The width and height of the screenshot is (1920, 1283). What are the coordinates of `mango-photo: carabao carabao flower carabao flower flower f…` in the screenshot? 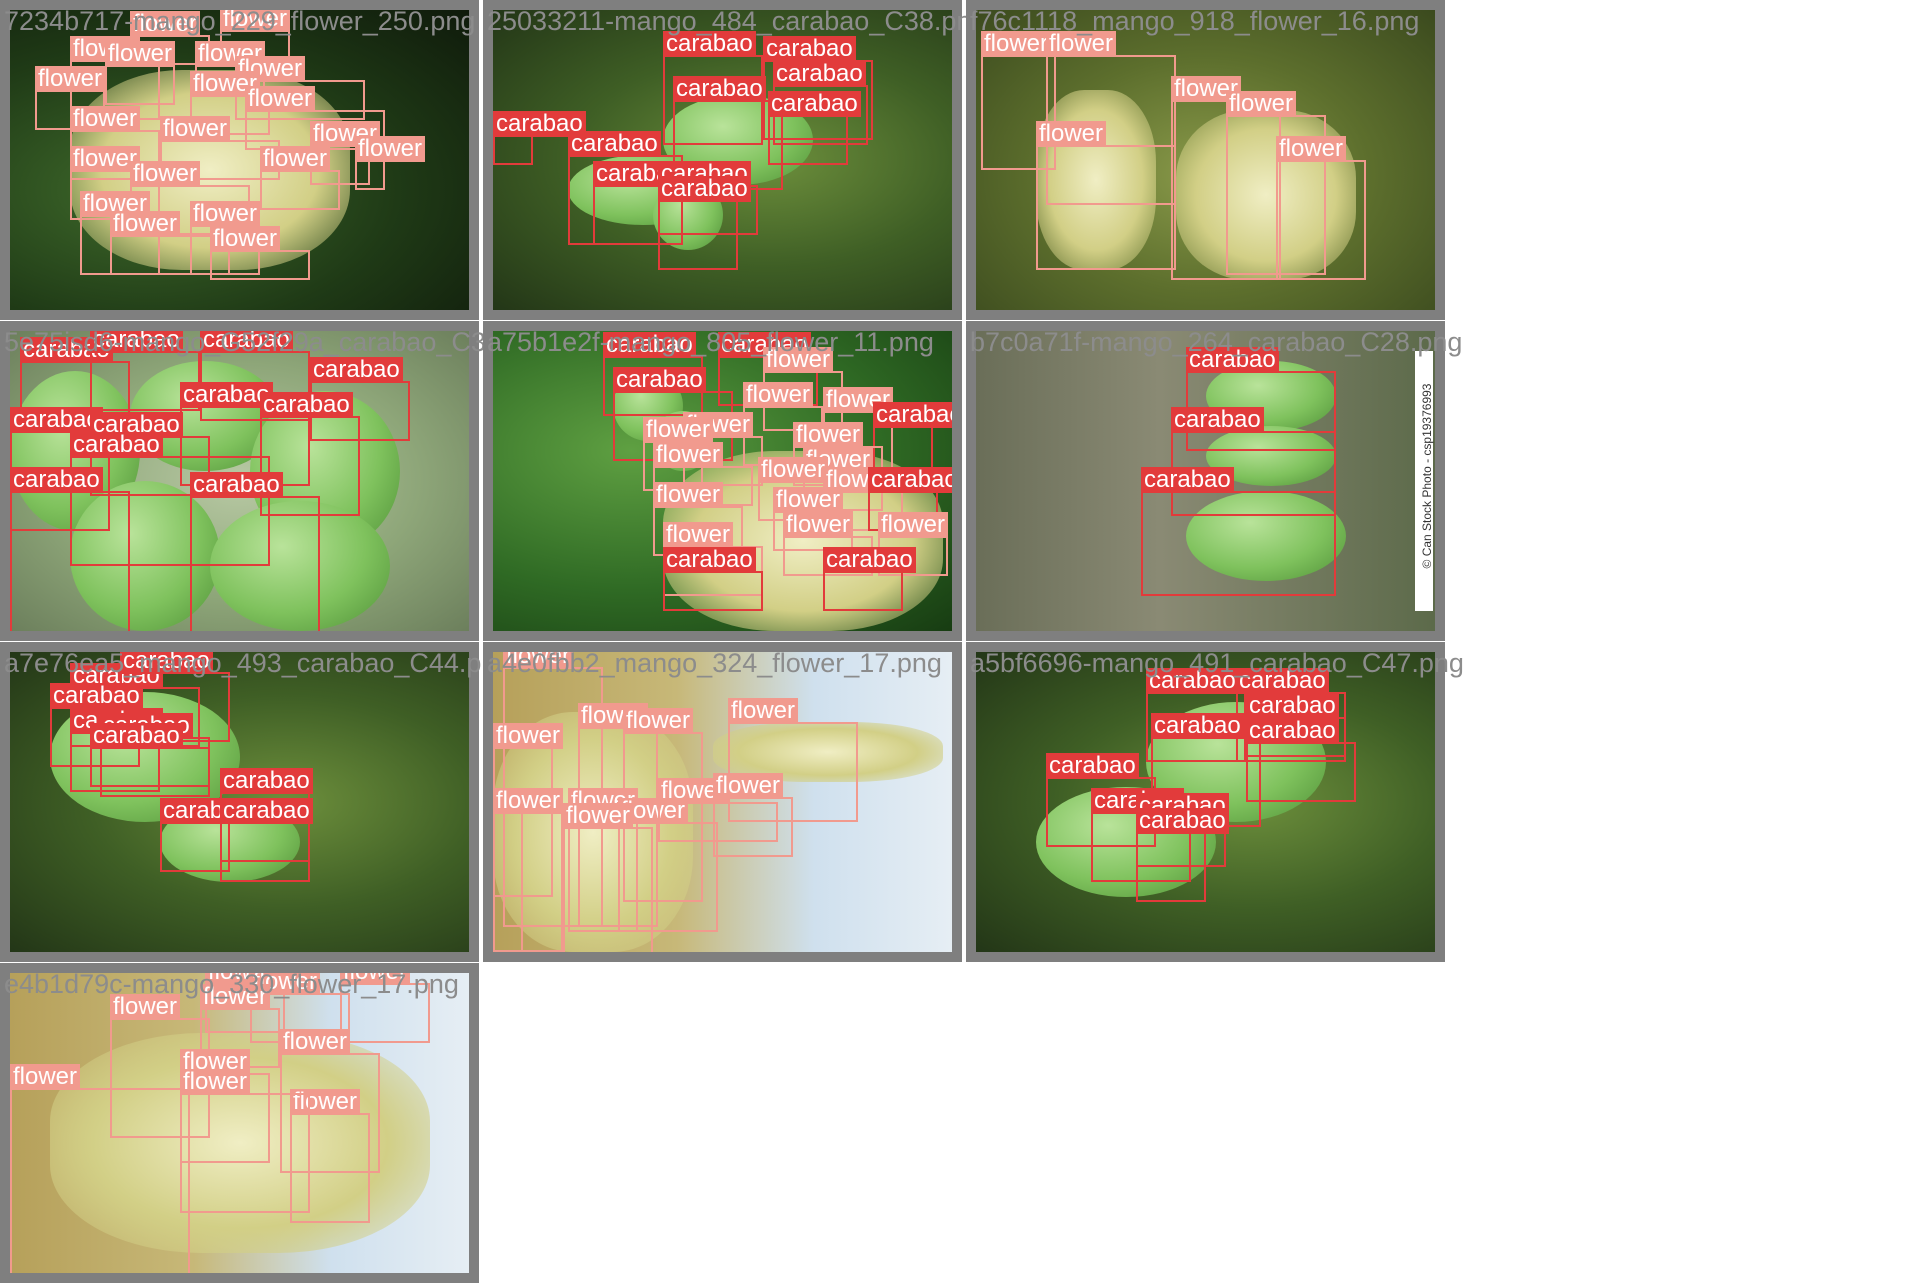 It's located at (722, 481).